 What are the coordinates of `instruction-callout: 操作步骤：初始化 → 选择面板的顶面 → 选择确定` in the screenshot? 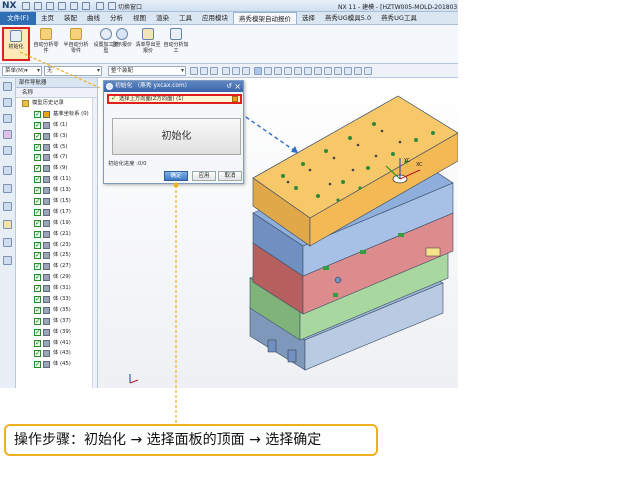 It's located at (191, 440).